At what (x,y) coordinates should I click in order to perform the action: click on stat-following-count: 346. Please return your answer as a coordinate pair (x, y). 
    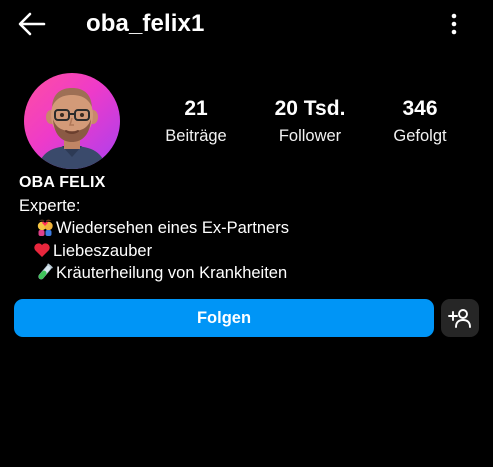
    Looking at the image, I should click on (420, 108).